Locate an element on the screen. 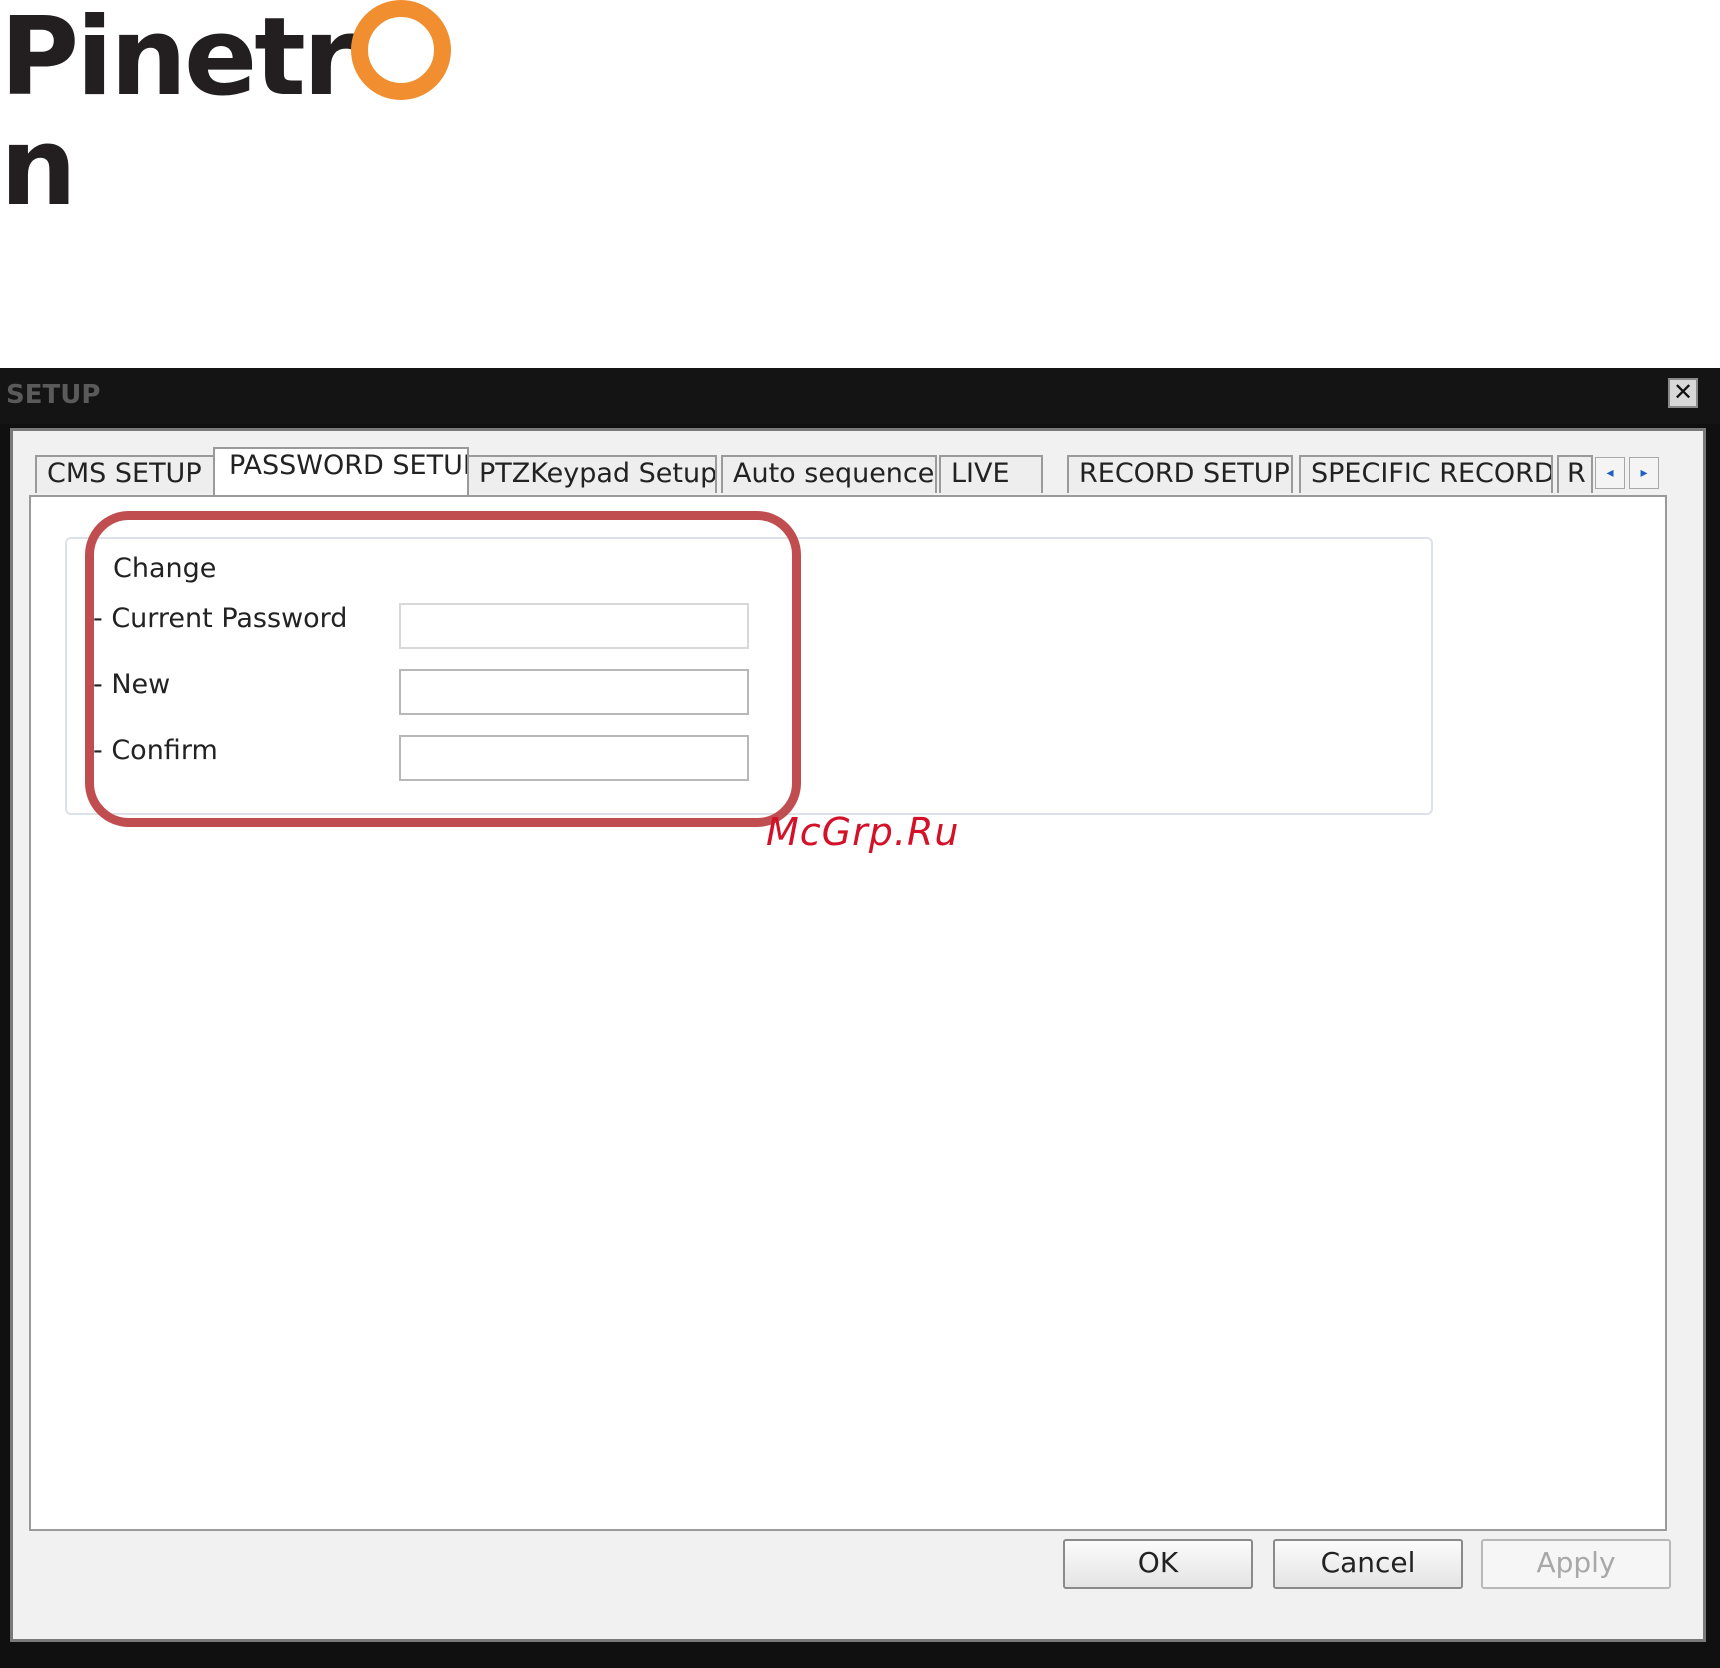 The image size is (1720, 1668). confirm-password-label: - Confirm is located at coordinates (155, 750).